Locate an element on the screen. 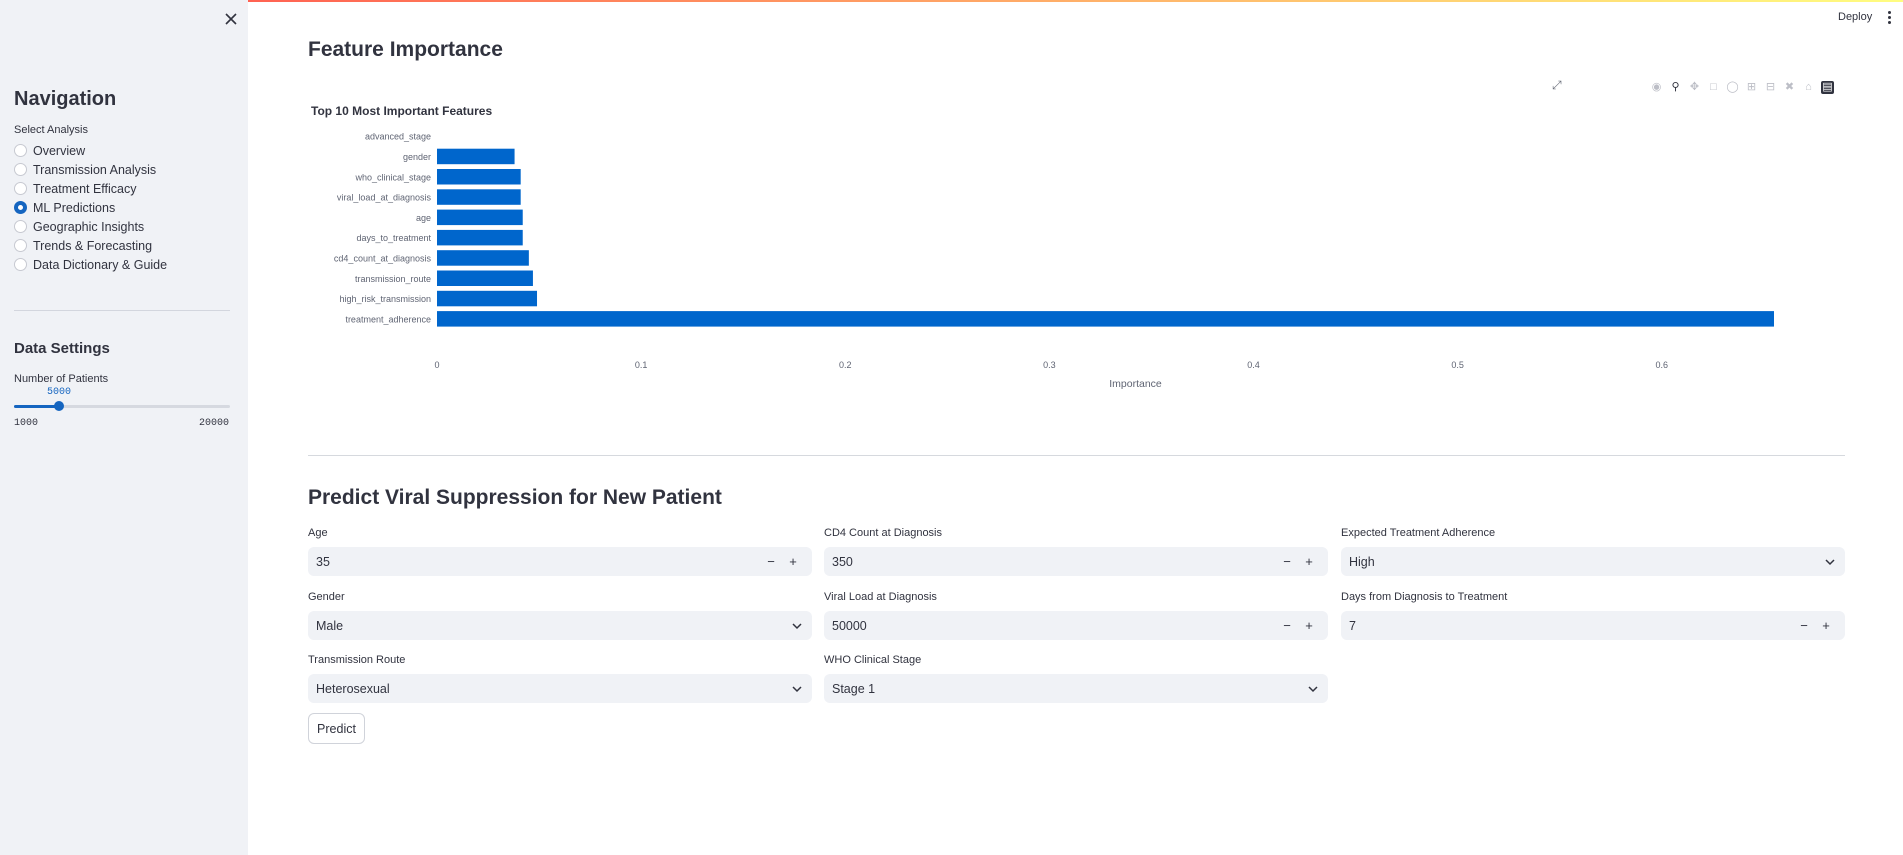  y-tick-label: days_to_treatment is located at coordinates (393, 238).